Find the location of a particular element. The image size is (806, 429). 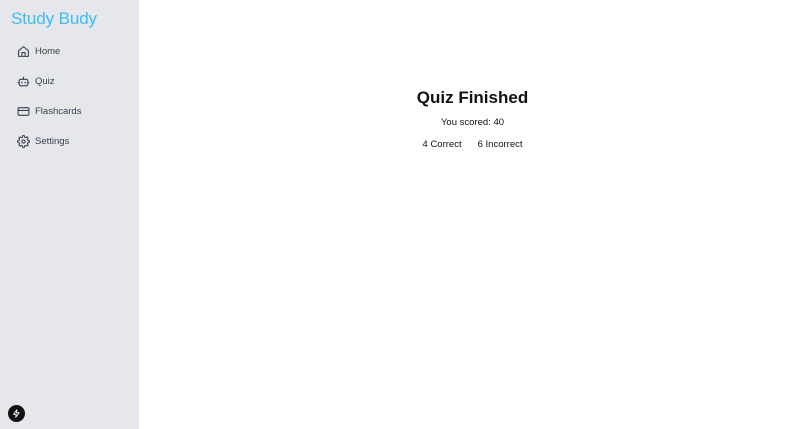

sidebar-item-label: Settings is located at coordinates (52, 141).